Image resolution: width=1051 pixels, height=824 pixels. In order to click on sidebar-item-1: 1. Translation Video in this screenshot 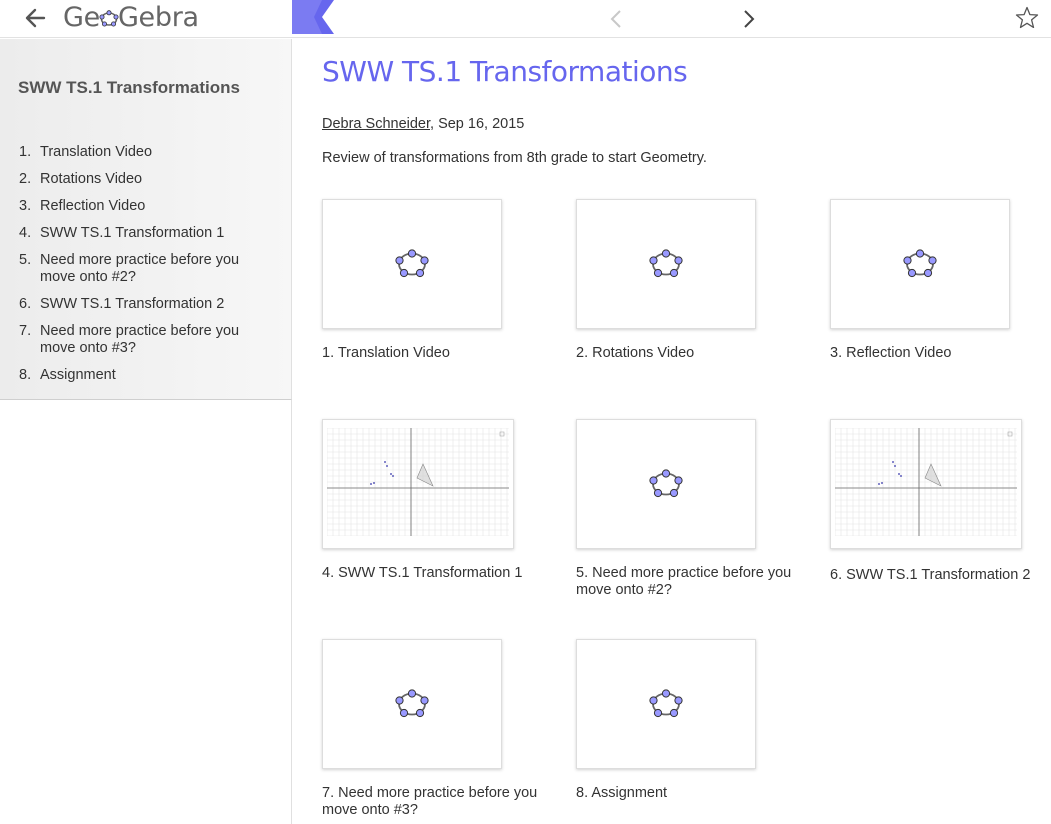, I will do `click(144, 152)`.